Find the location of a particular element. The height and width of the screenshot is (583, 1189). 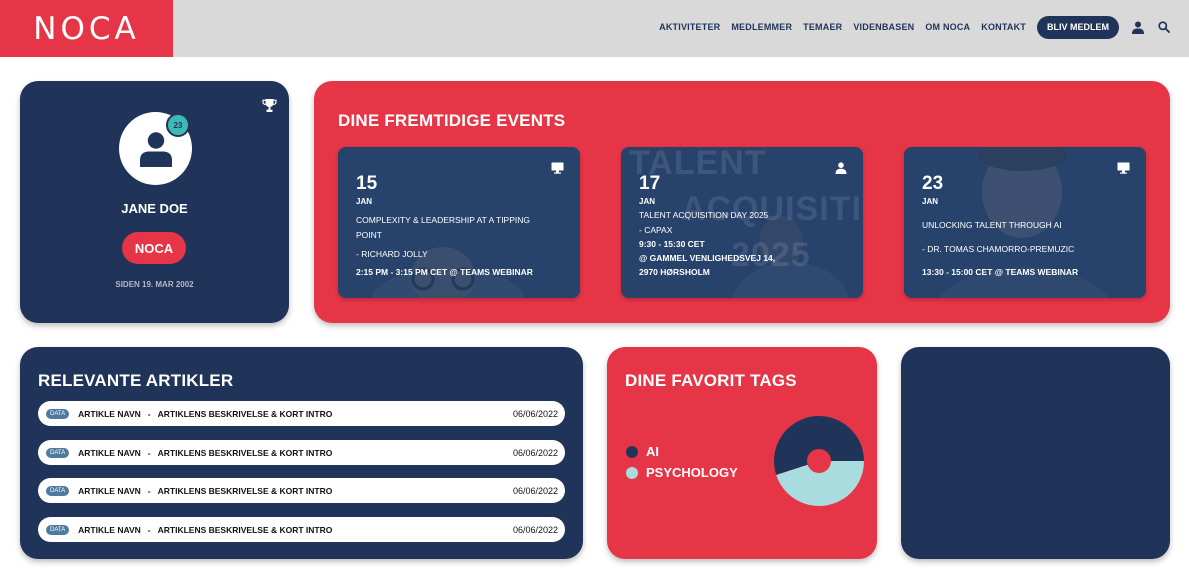

user-avatar-icon is located at coordinates (155, 149).